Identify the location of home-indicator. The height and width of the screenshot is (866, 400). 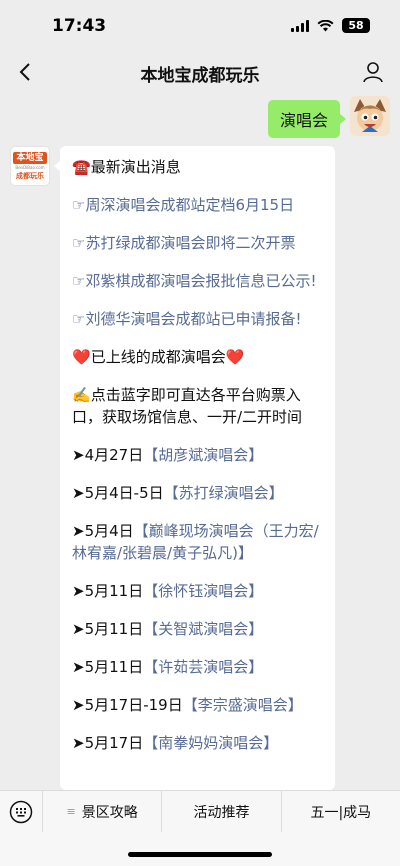
(200, 854).